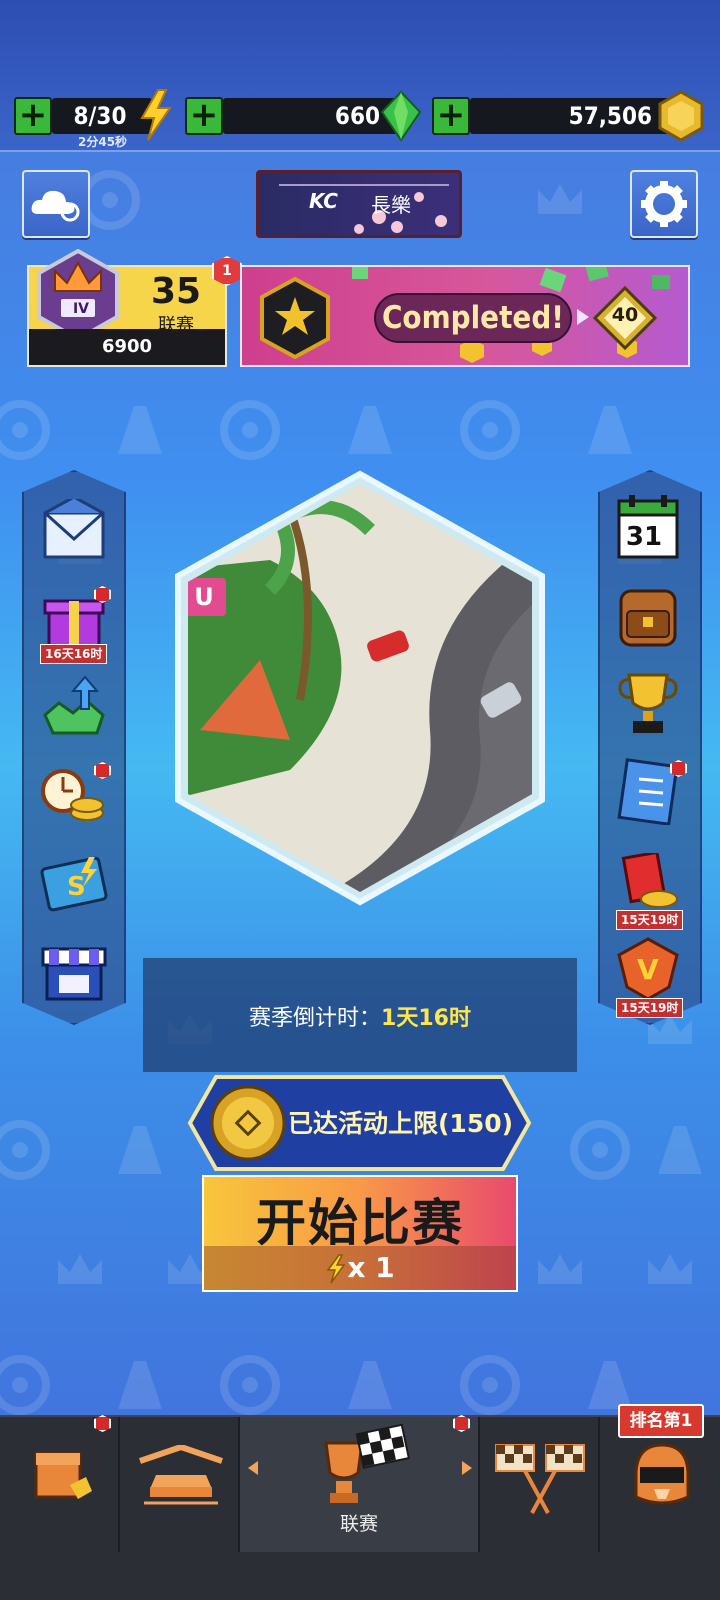 The height and width of the screenshot is (1600, 720). Describe the element at coordinates (63, 1475) in the screenshot. I see `garage-box-icon` at that location.